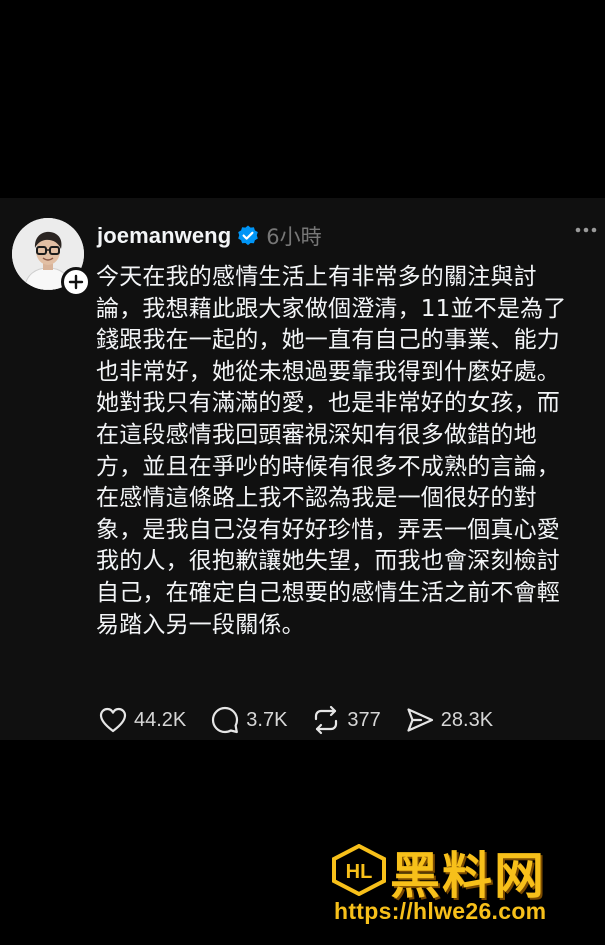 The width and height of the screenshot is (605, 945). I want to click on like-button: 44.2K, so click(142, 720).